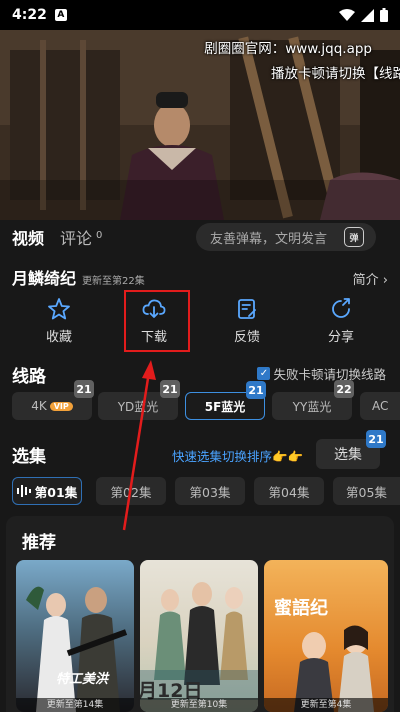  What do you see at coordinates (200, 322) in the screenshot?
I see `action-bar: 收藏 下载 反馈 分享` at bounding box center [200, 322].